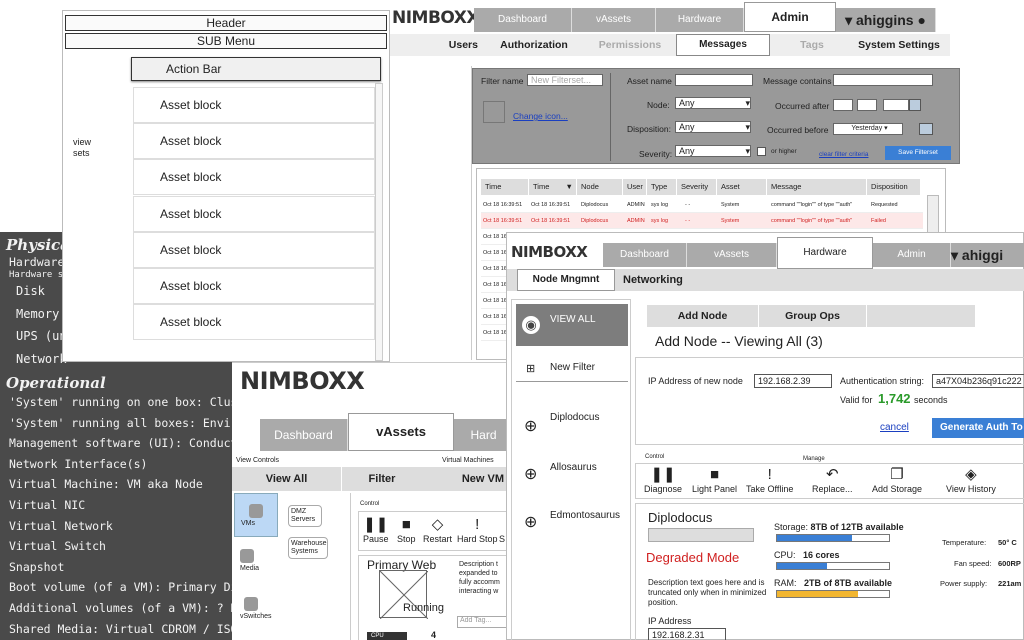 The height and width of the screenshot is (640, 1024). I want to click on col-severity: Severity, so click(697, 187).